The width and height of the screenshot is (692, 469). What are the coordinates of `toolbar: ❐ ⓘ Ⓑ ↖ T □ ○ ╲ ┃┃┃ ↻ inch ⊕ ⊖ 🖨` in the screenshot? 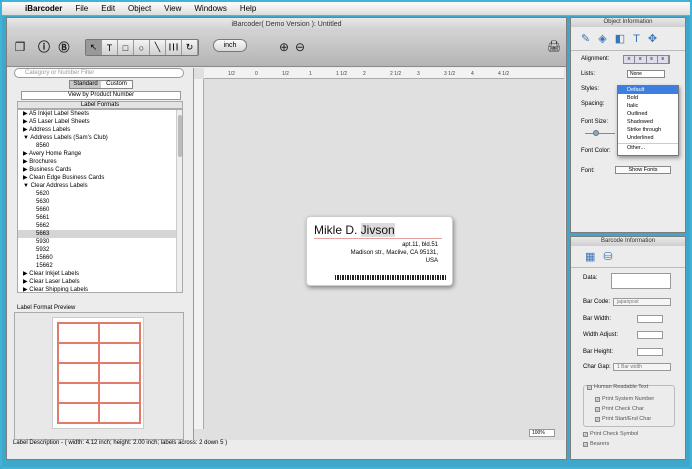 It's located at (286, 49).